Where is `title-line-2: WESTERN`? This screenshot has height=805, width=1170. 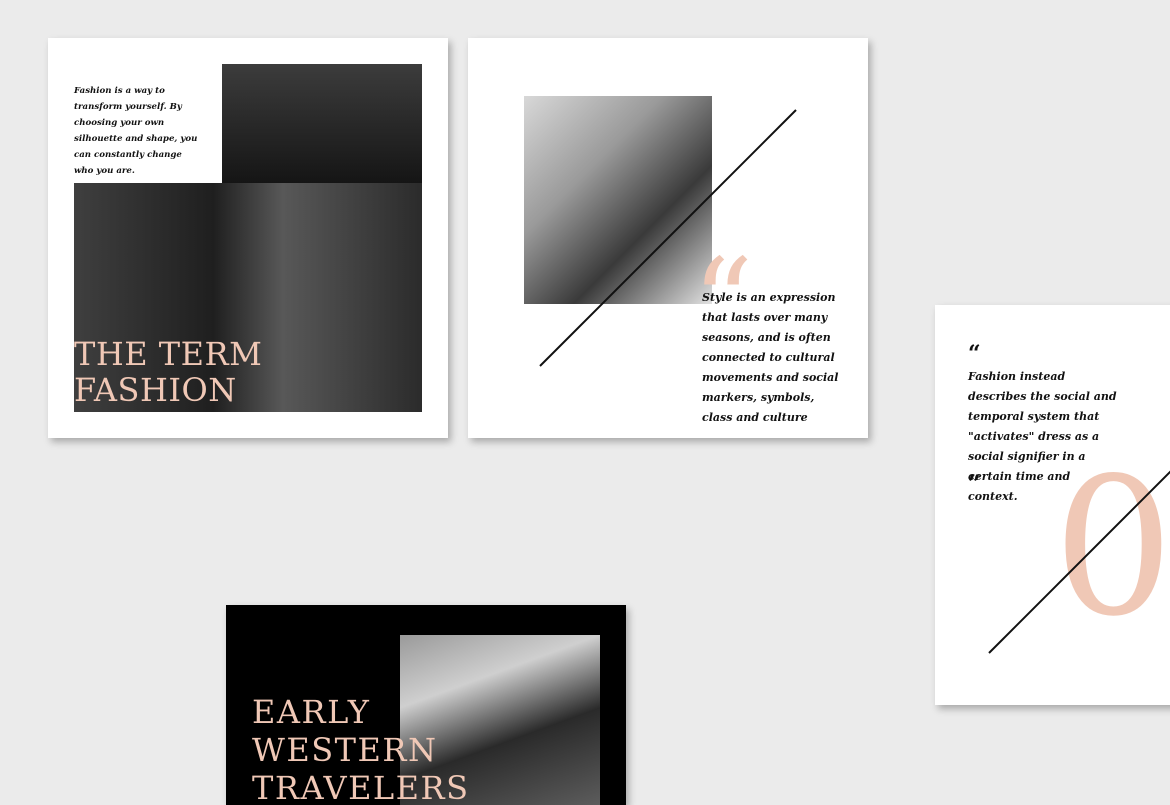 title-line-2: WESTERN is located at coordinates (345, 750).